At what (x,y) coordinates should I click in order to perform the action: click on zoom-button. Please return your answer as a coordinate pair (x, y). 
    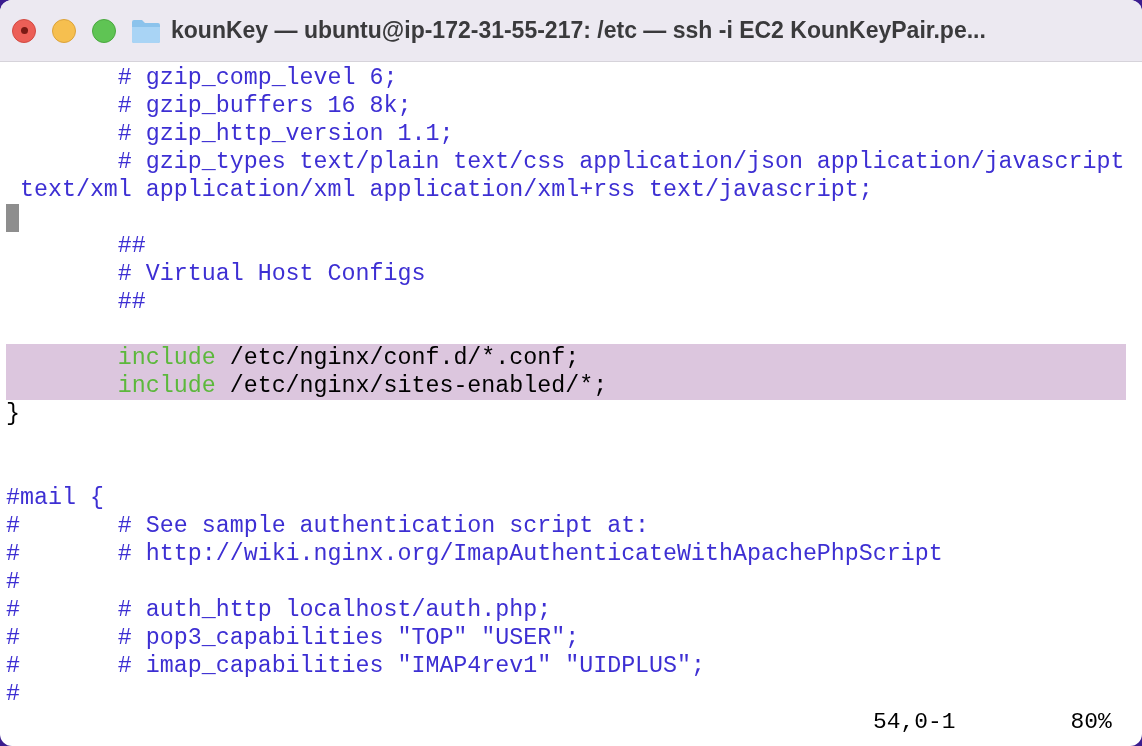
    Looking at the image, I should click on (104, 30).